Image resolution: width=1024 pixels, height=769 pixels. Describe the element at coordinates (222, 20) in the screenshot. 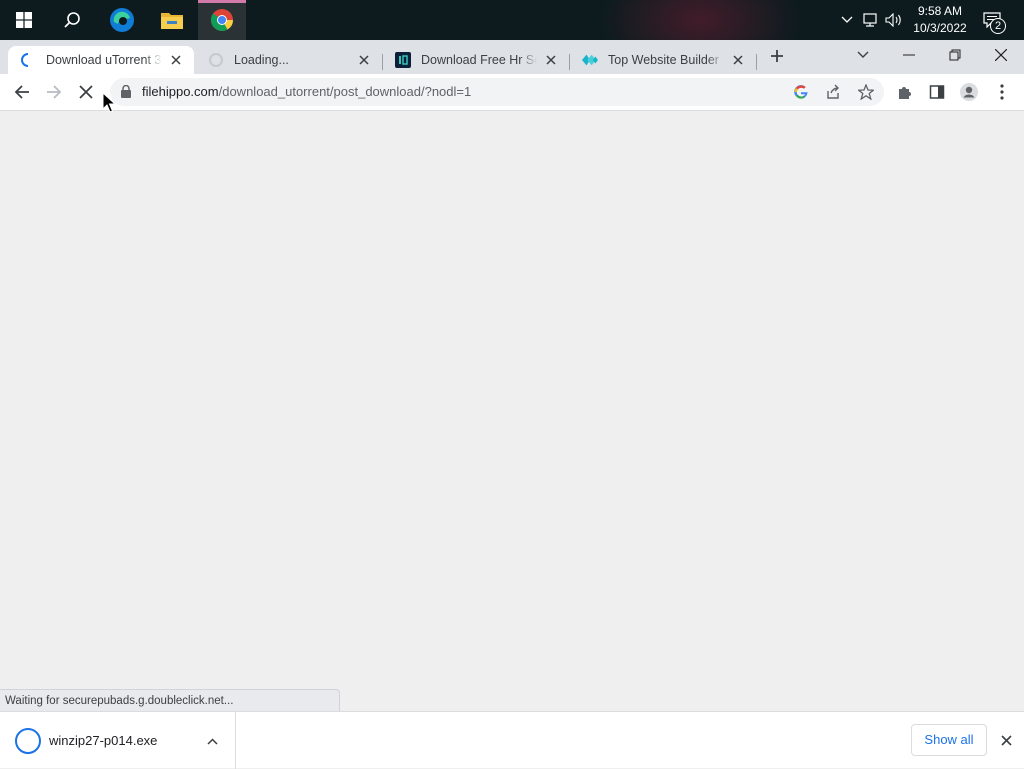

I see `chrome-icon` at that location.